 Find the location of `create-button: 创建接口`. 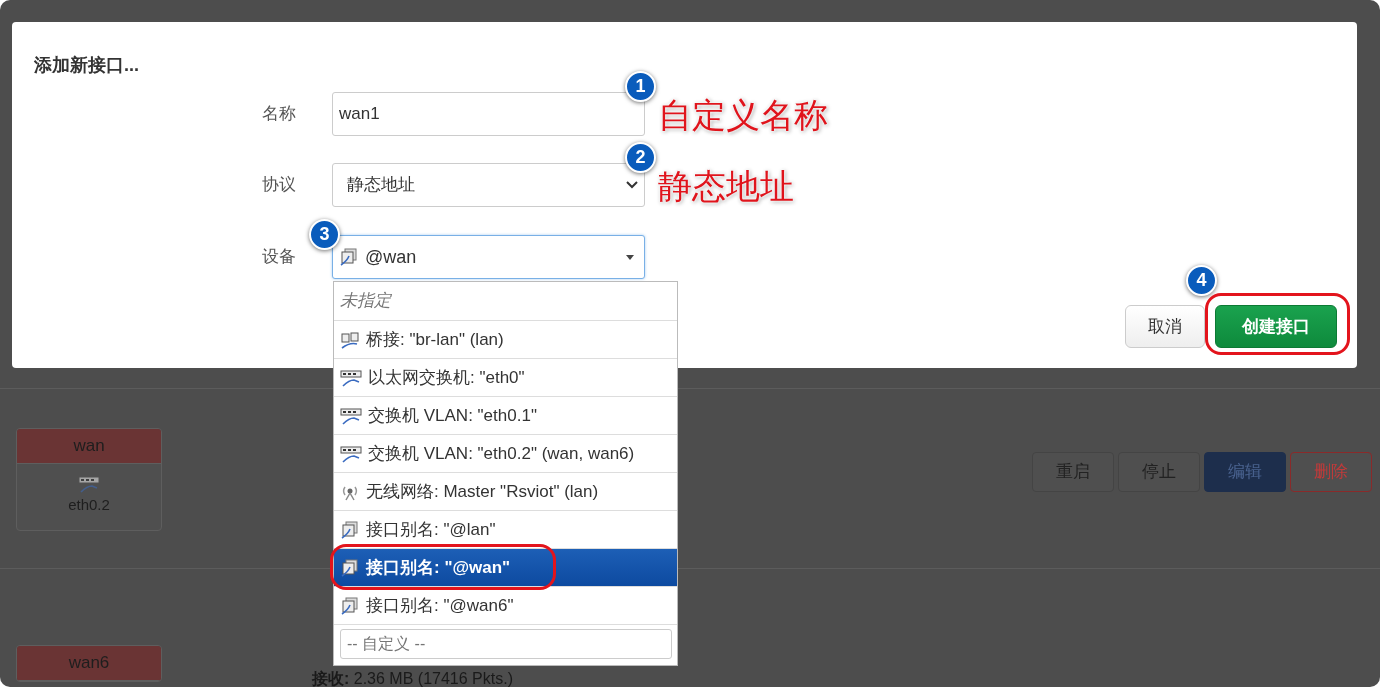

create-button: 创建接口 is located at coordinates (1276, 326).